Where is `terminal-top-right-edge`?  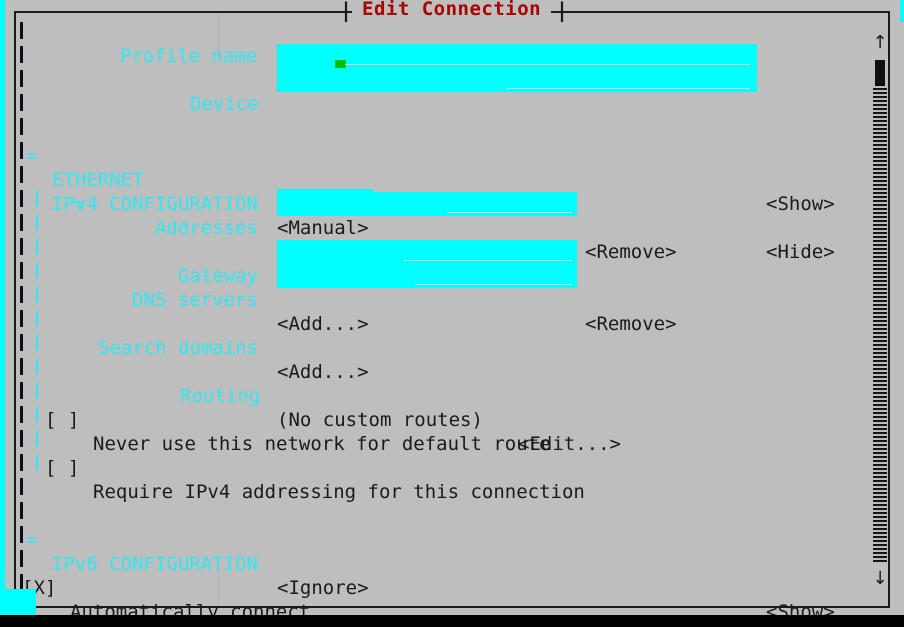 terminal-top-right-edge is located at coordinates (902, 11).